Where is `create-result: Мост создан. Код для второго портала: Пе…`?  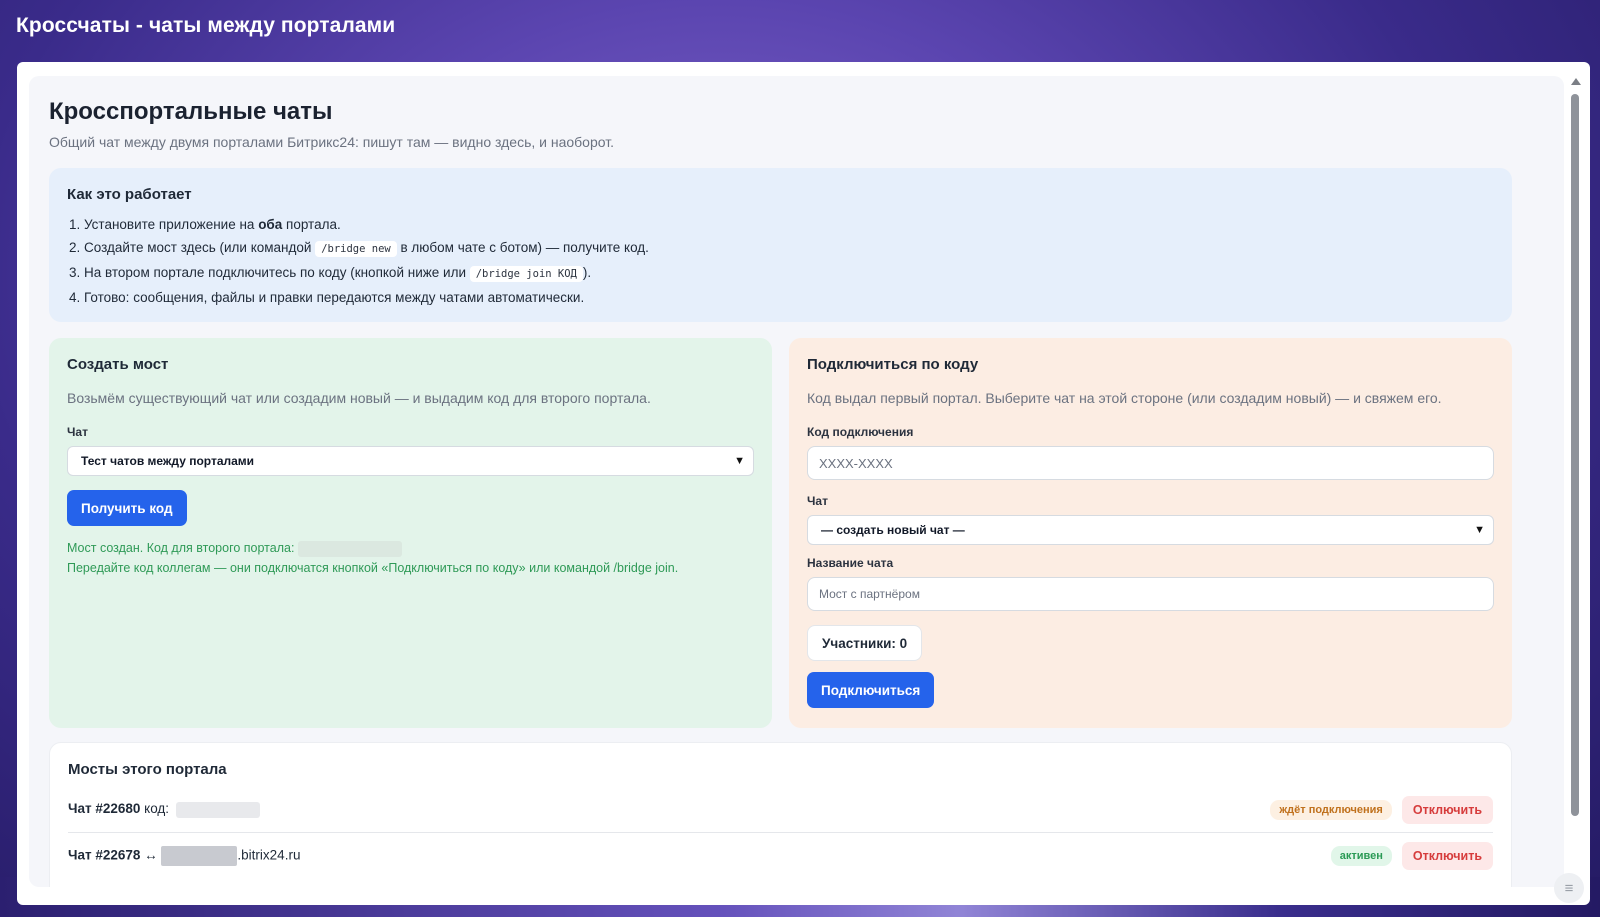
create-result: Мост создан. Код для второго портала: Пе… is located at coordinates (410, 558).